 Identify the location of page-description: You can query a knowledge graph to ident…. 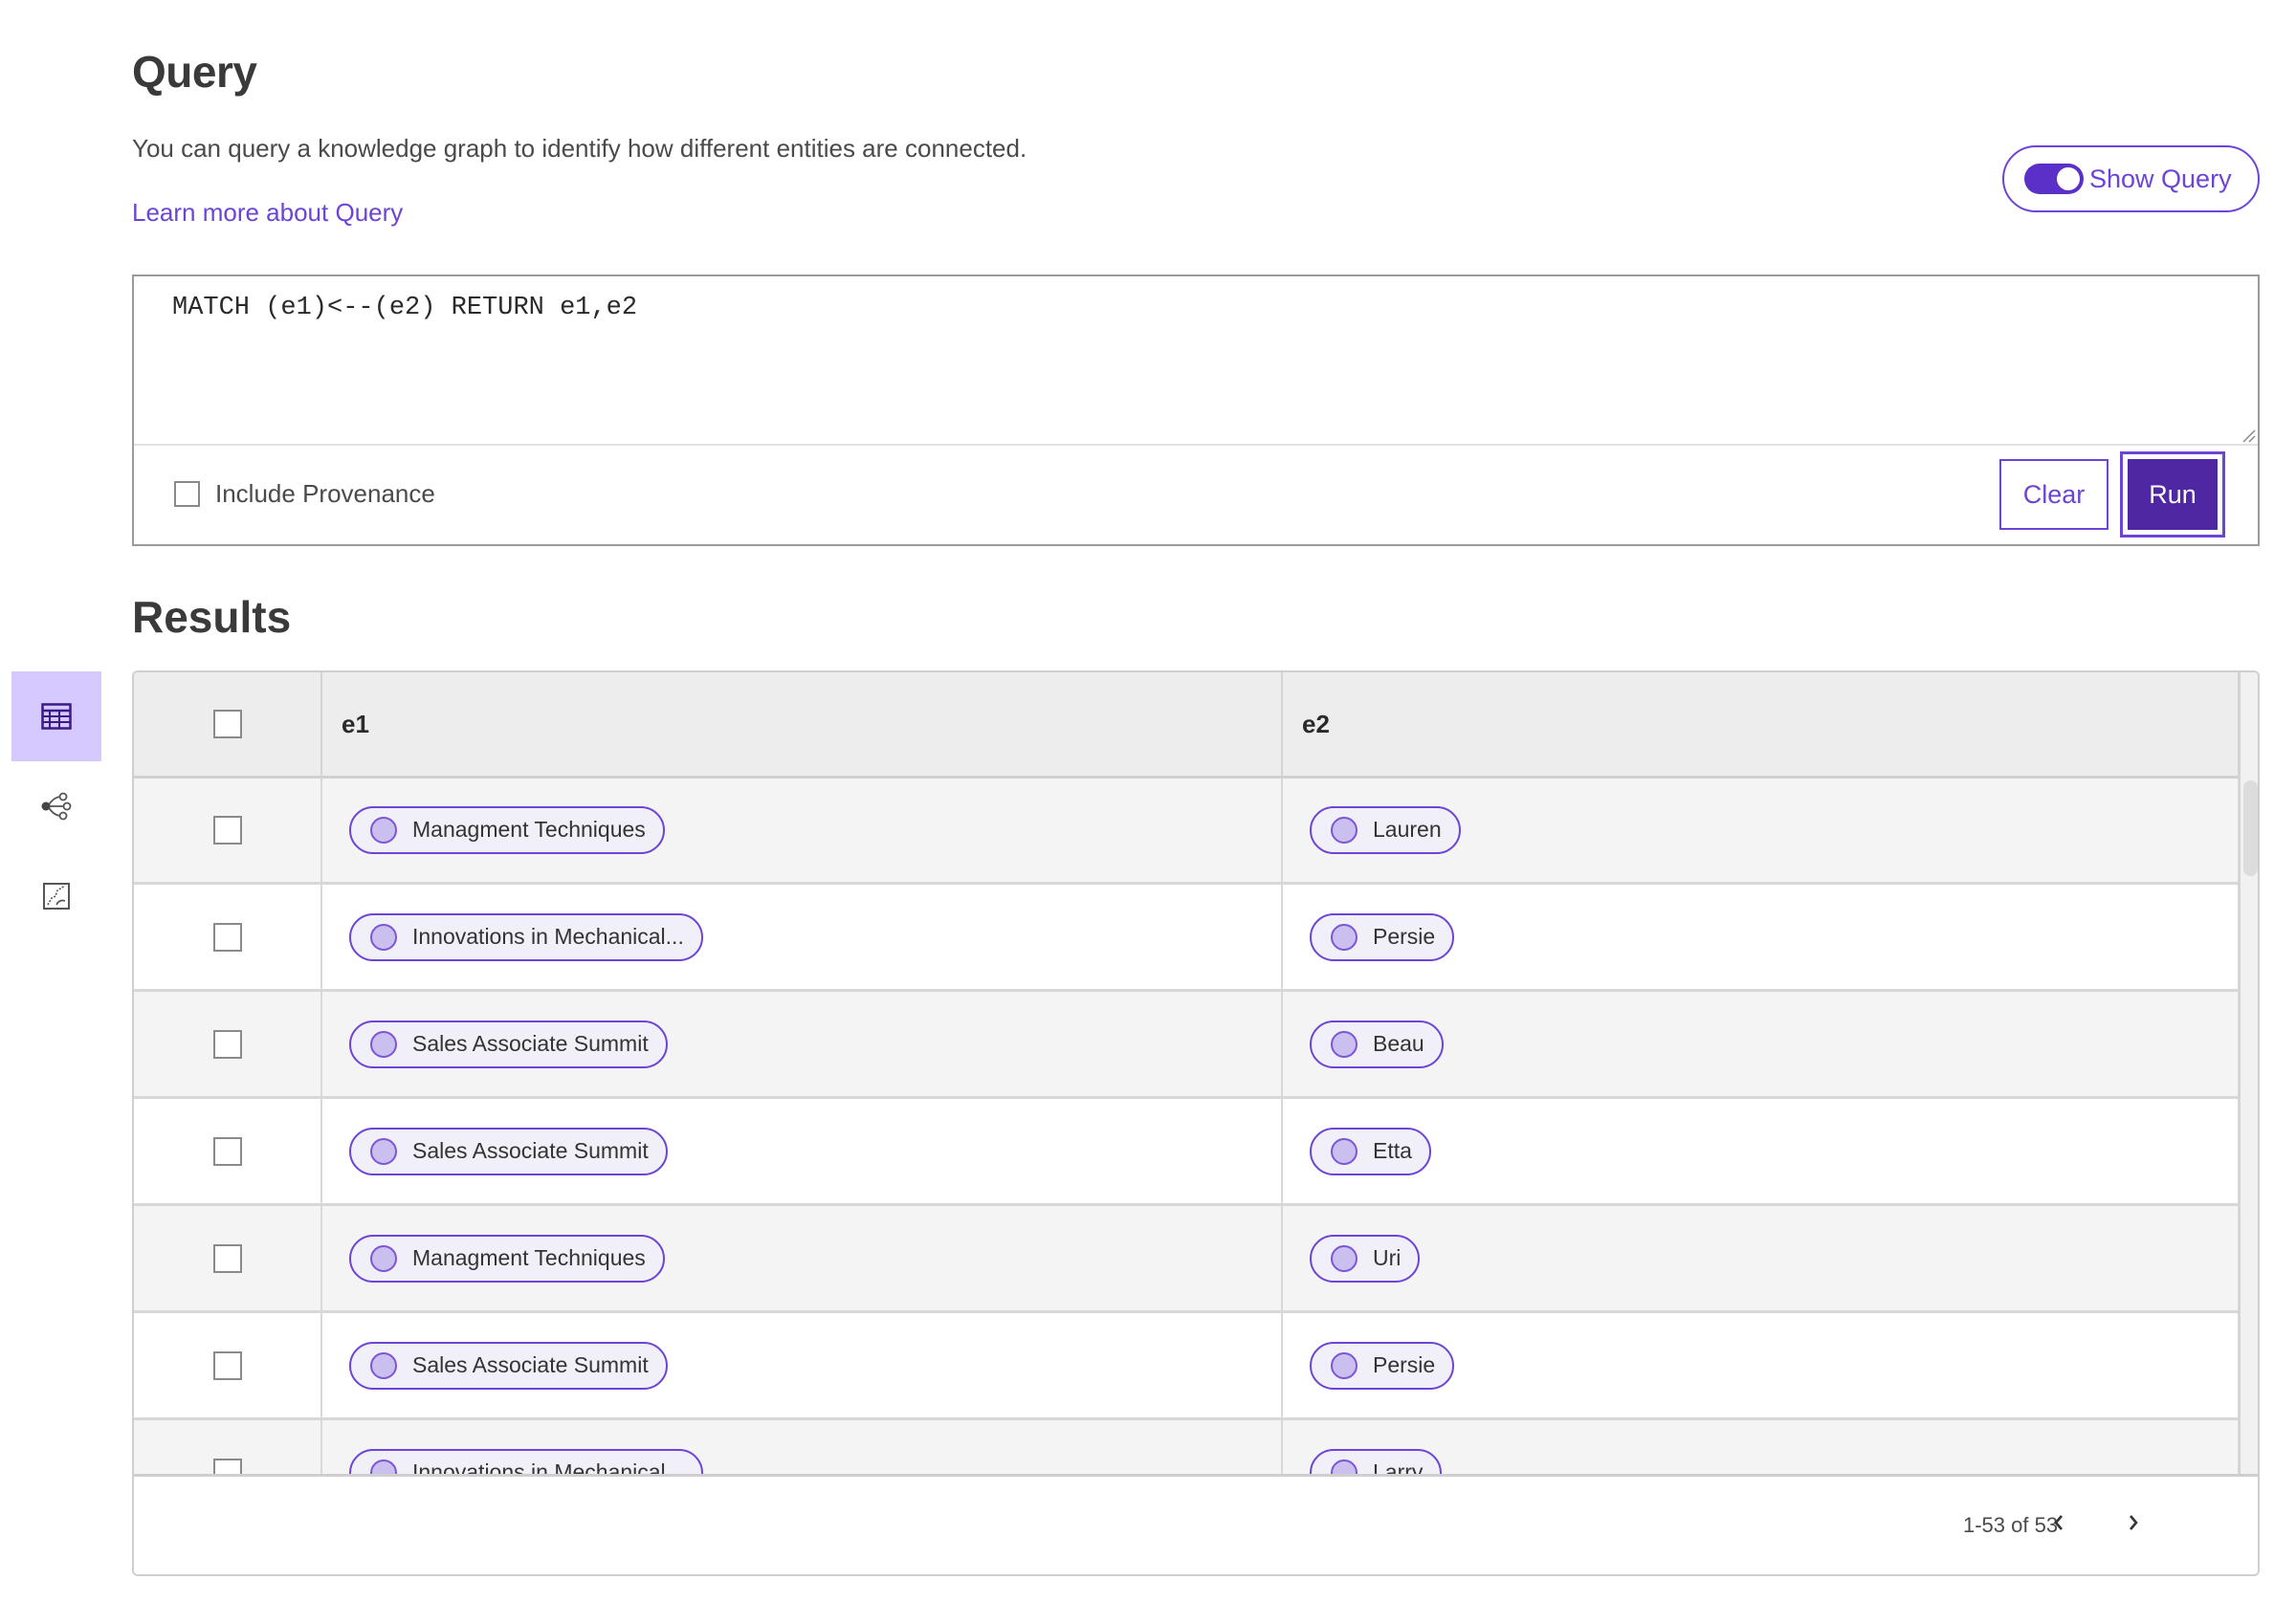
(580, 148).